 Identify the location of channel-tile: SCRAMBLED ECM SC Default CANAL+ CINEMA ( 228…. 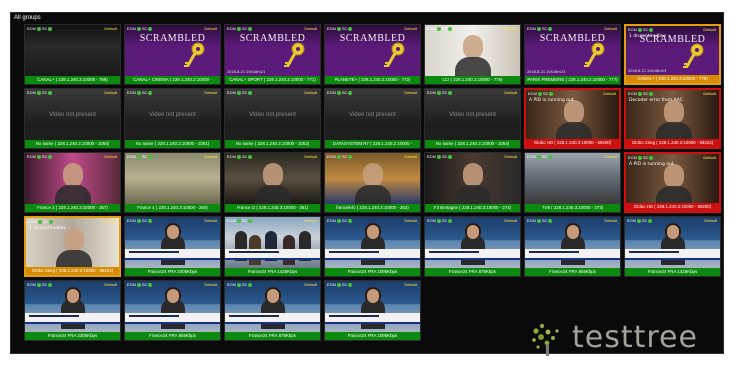
(172, 54).